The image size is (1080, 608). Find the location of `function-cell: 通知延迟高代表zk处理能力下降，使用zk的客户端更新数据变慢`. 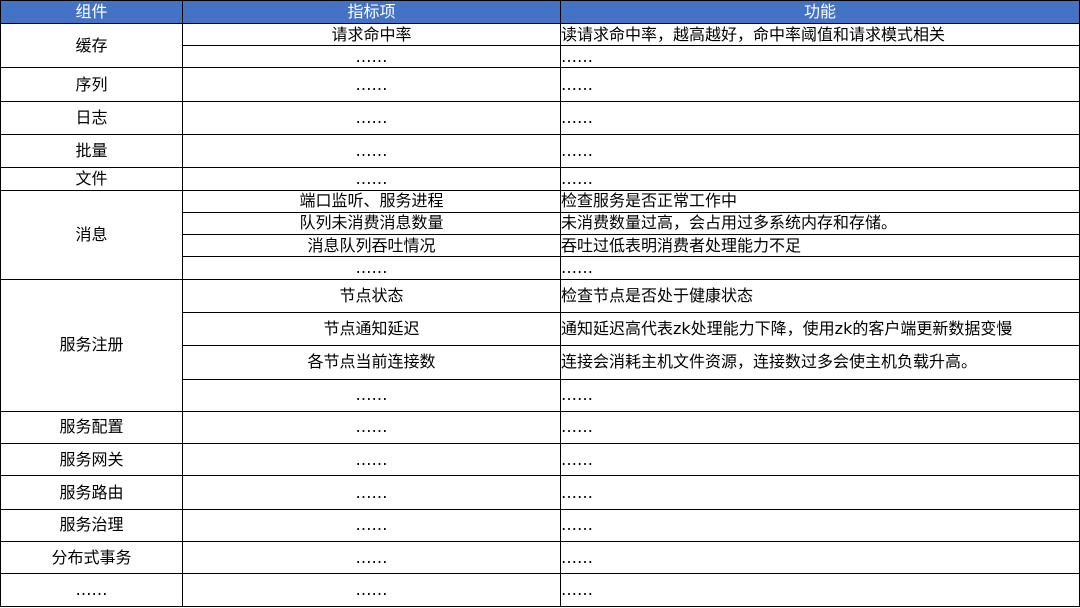

function-cell: 通知延迟高代表zk处理能力下降，使用zk的客户端更新数据变慢 is located at coordinates (820, 329).